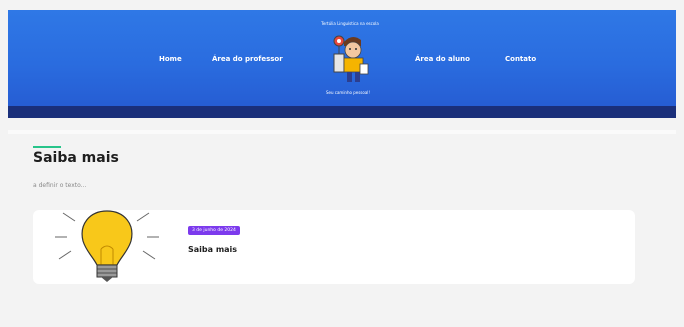 The height and width of the screenshot is (327, 684). What do you see at coordinates (342, 132) in the screenshot?
I see `header-divider` at bounding box center [342, 132].